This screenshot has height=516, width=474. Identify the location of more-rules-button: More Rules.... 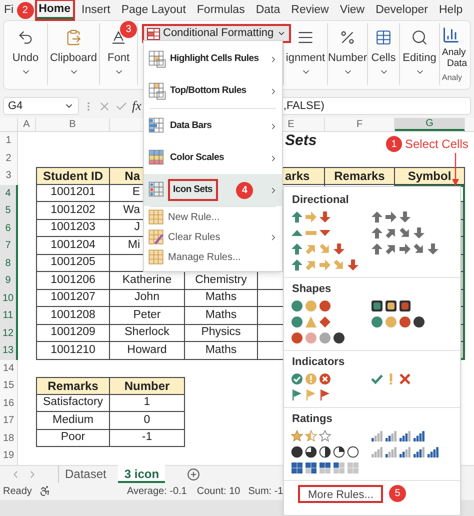
(341, 494).